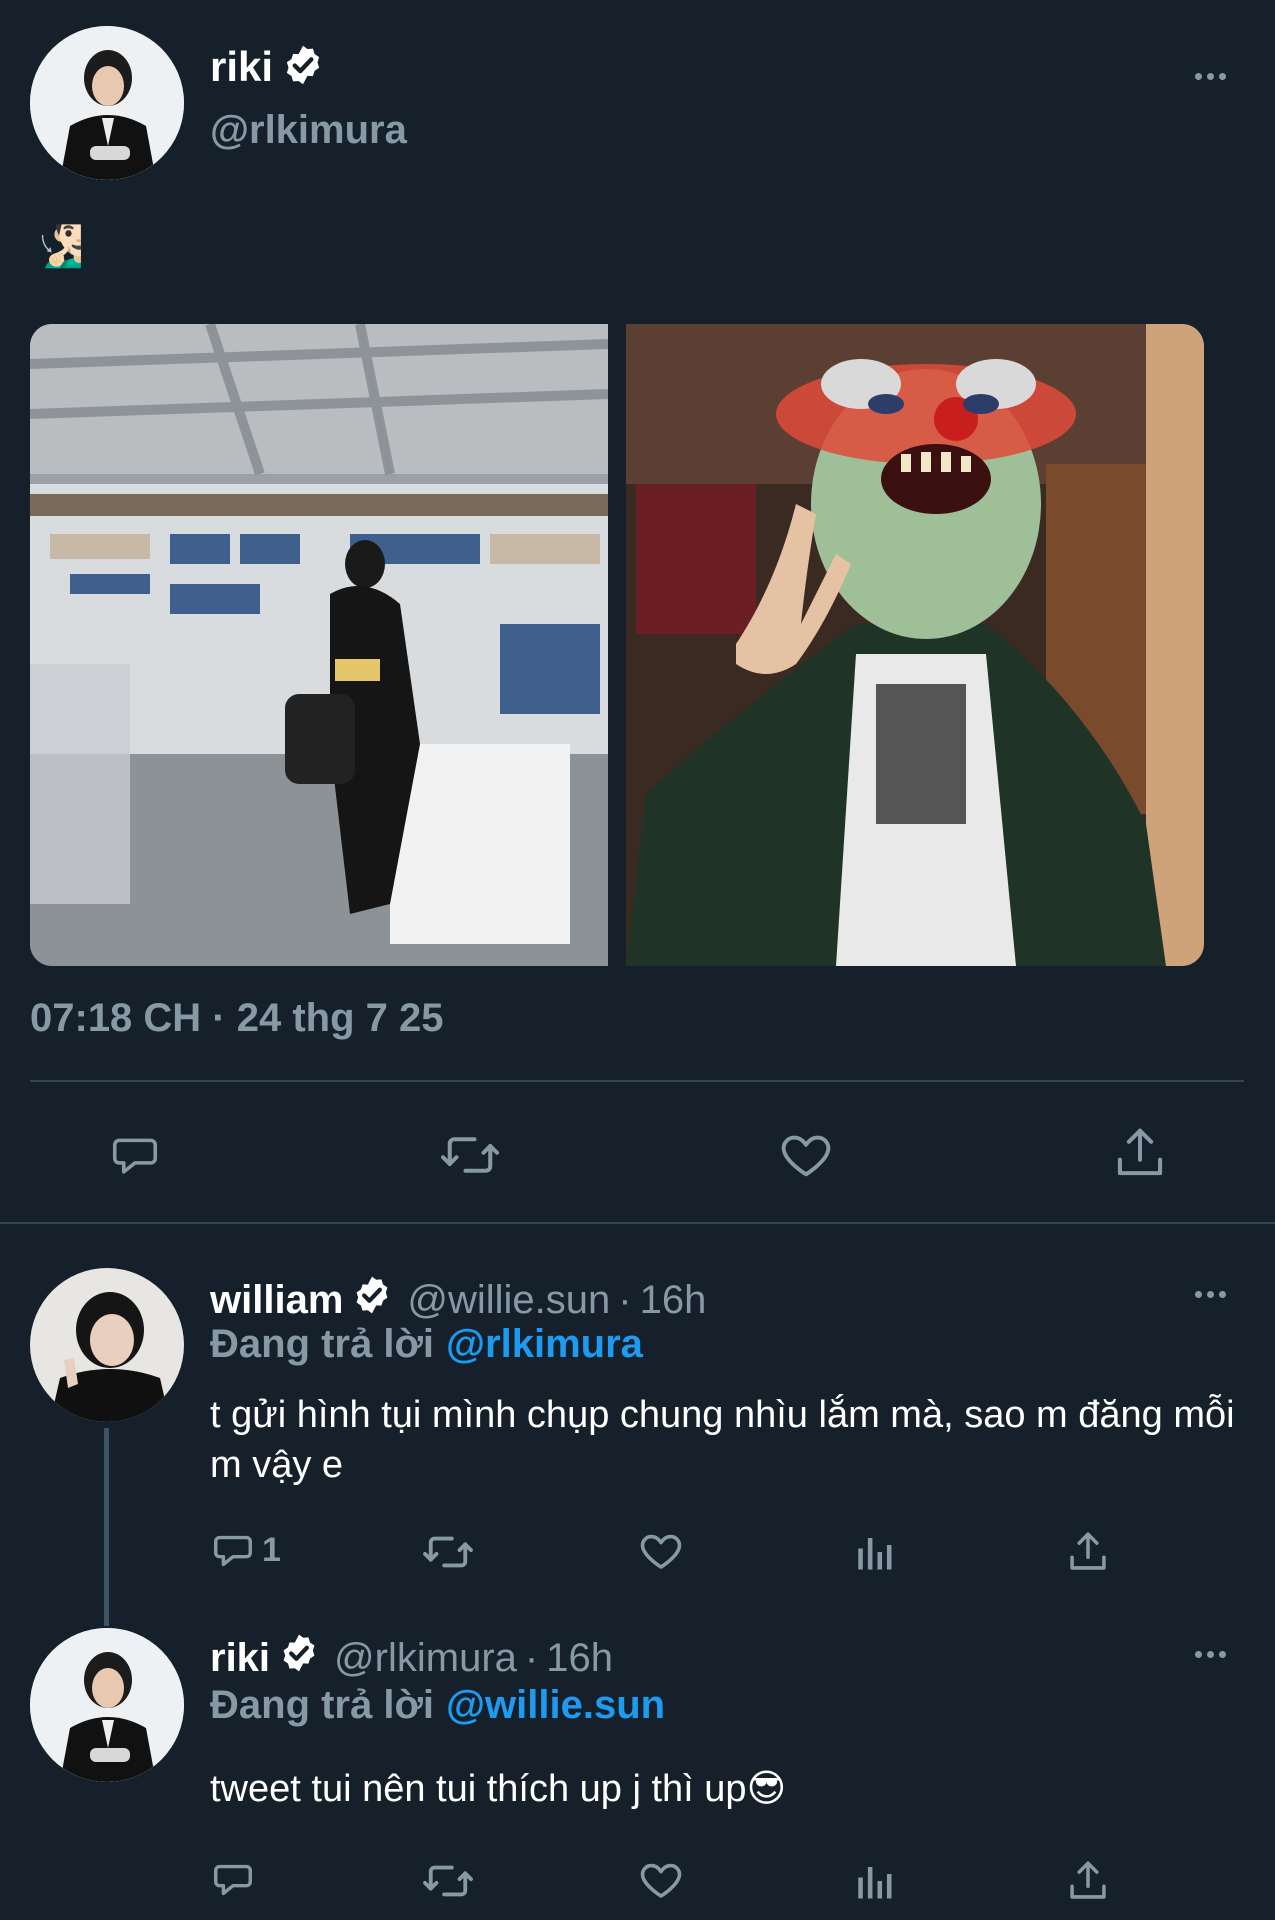 The image size is (1275, 1920). What do you see at coordinates (237, 1018) in the screenshot?
I see `tweet-timestamp: 07:18 CH · 24 thg 7 25` at bounding box center [237, 1018].